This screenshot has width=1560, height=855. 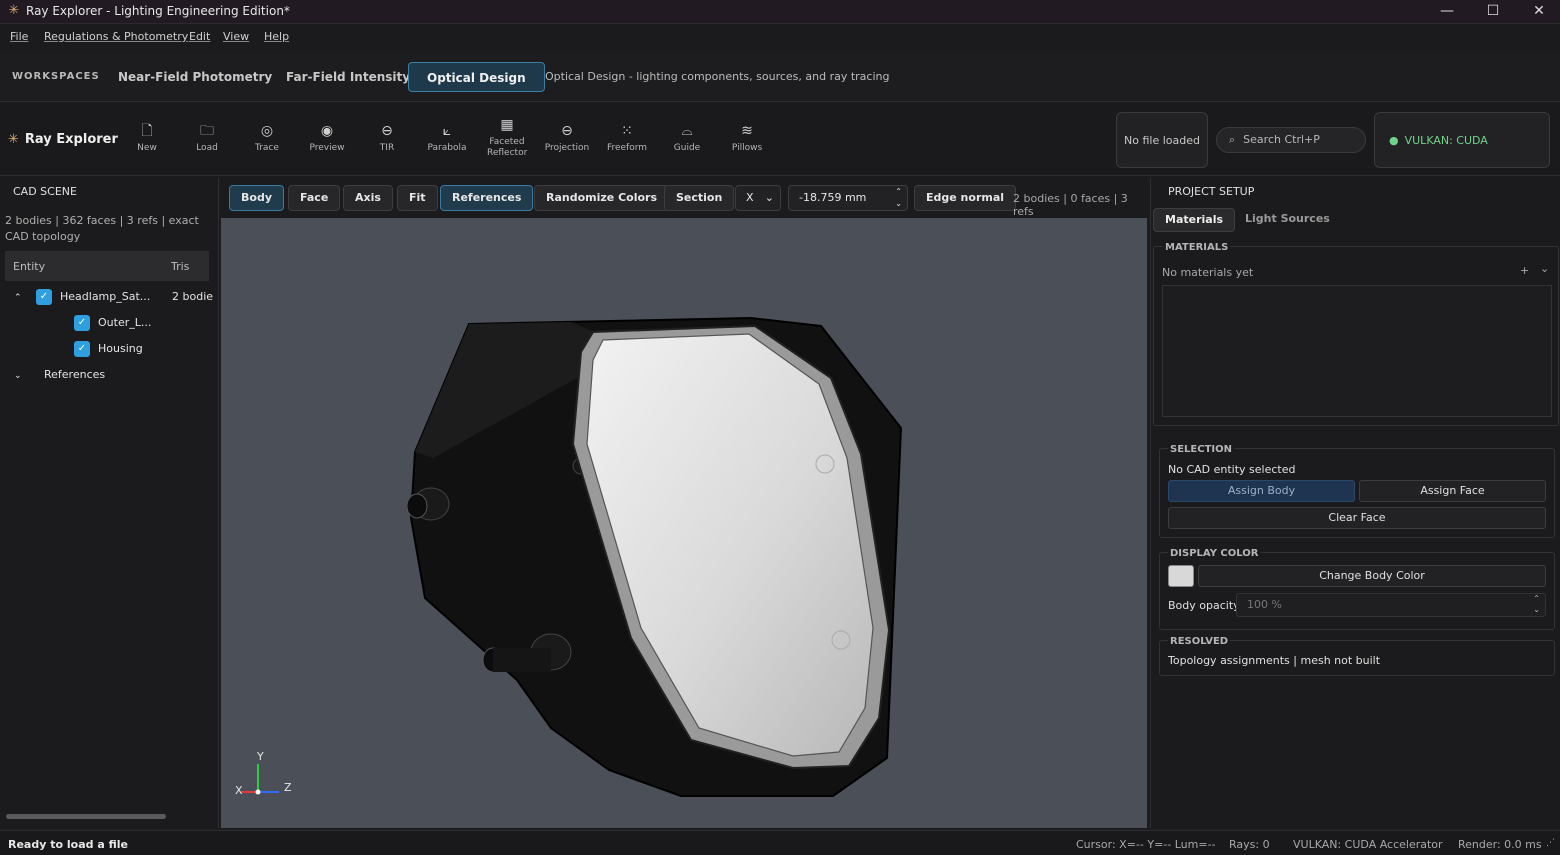 I want to click on brand-name: Ray Explorer, so click(x=71, y=139).